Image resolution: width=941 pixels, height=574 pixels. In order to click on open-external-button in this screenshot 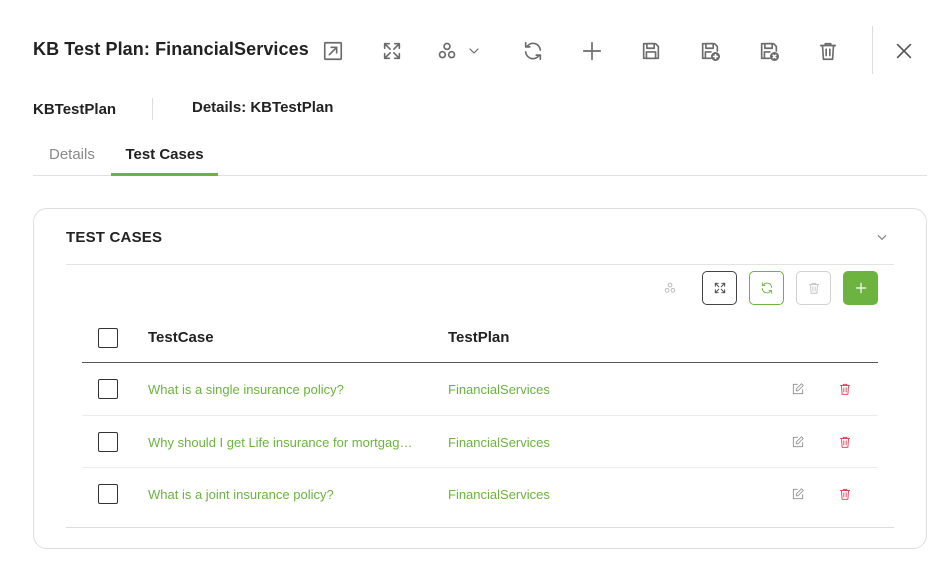, I will do `click(333, 51)`.